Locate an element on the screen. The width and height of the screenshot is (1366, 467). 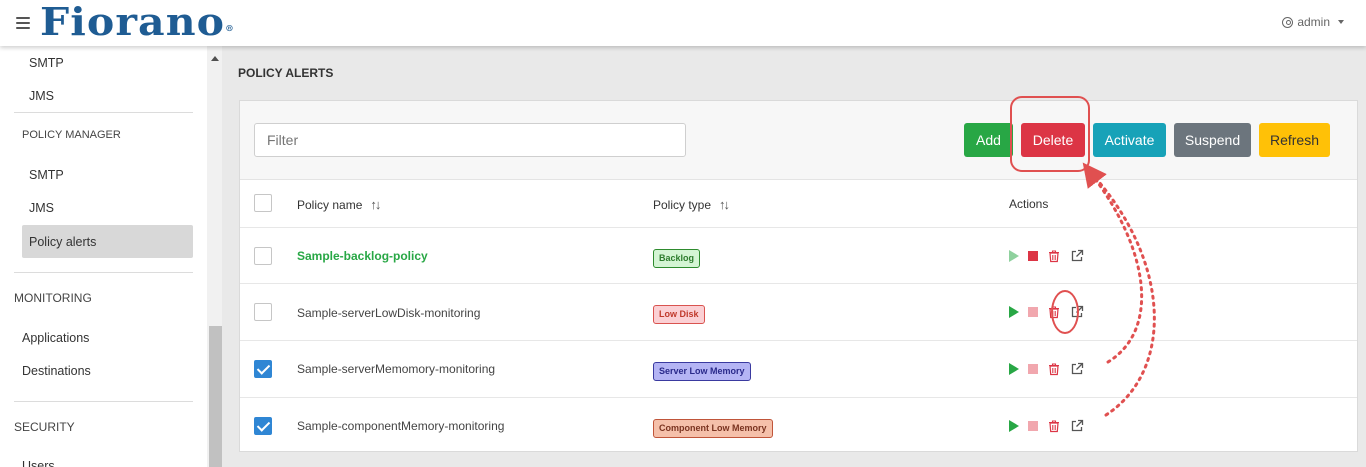
activate-button: Activate is located at coordinates (1129, 140).